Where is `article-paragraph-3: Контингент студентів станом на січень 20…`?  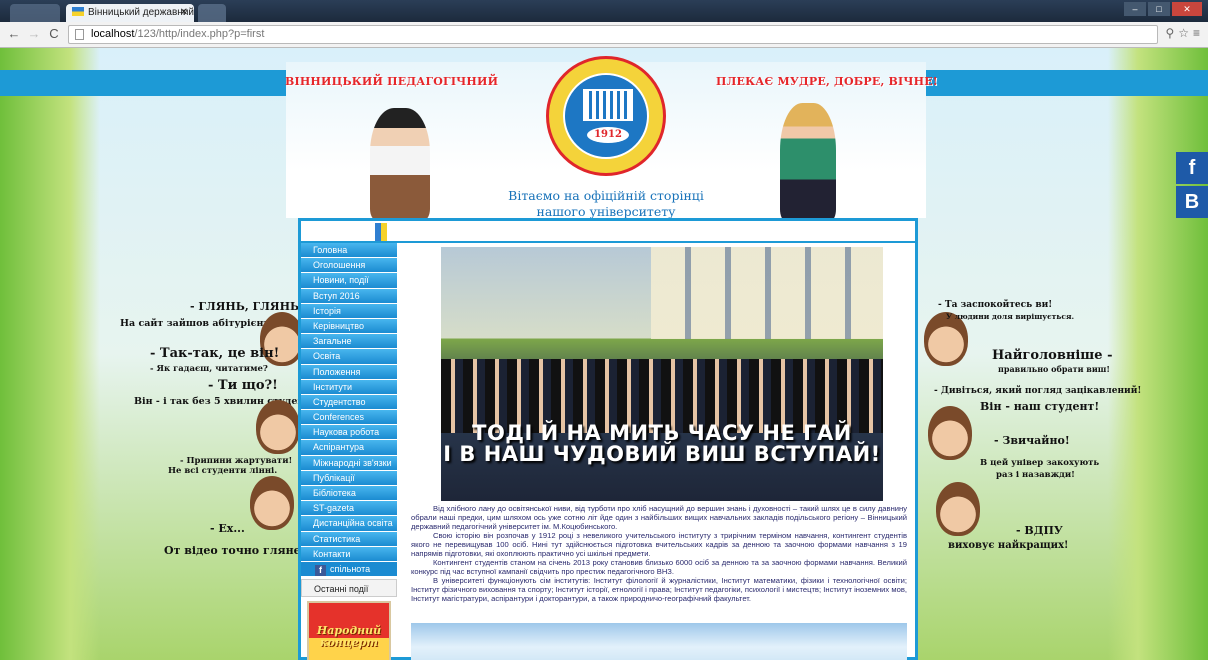 article-paragraph-3: Контингент студентів станом на січень 20… is located at coordinates (659, 567).